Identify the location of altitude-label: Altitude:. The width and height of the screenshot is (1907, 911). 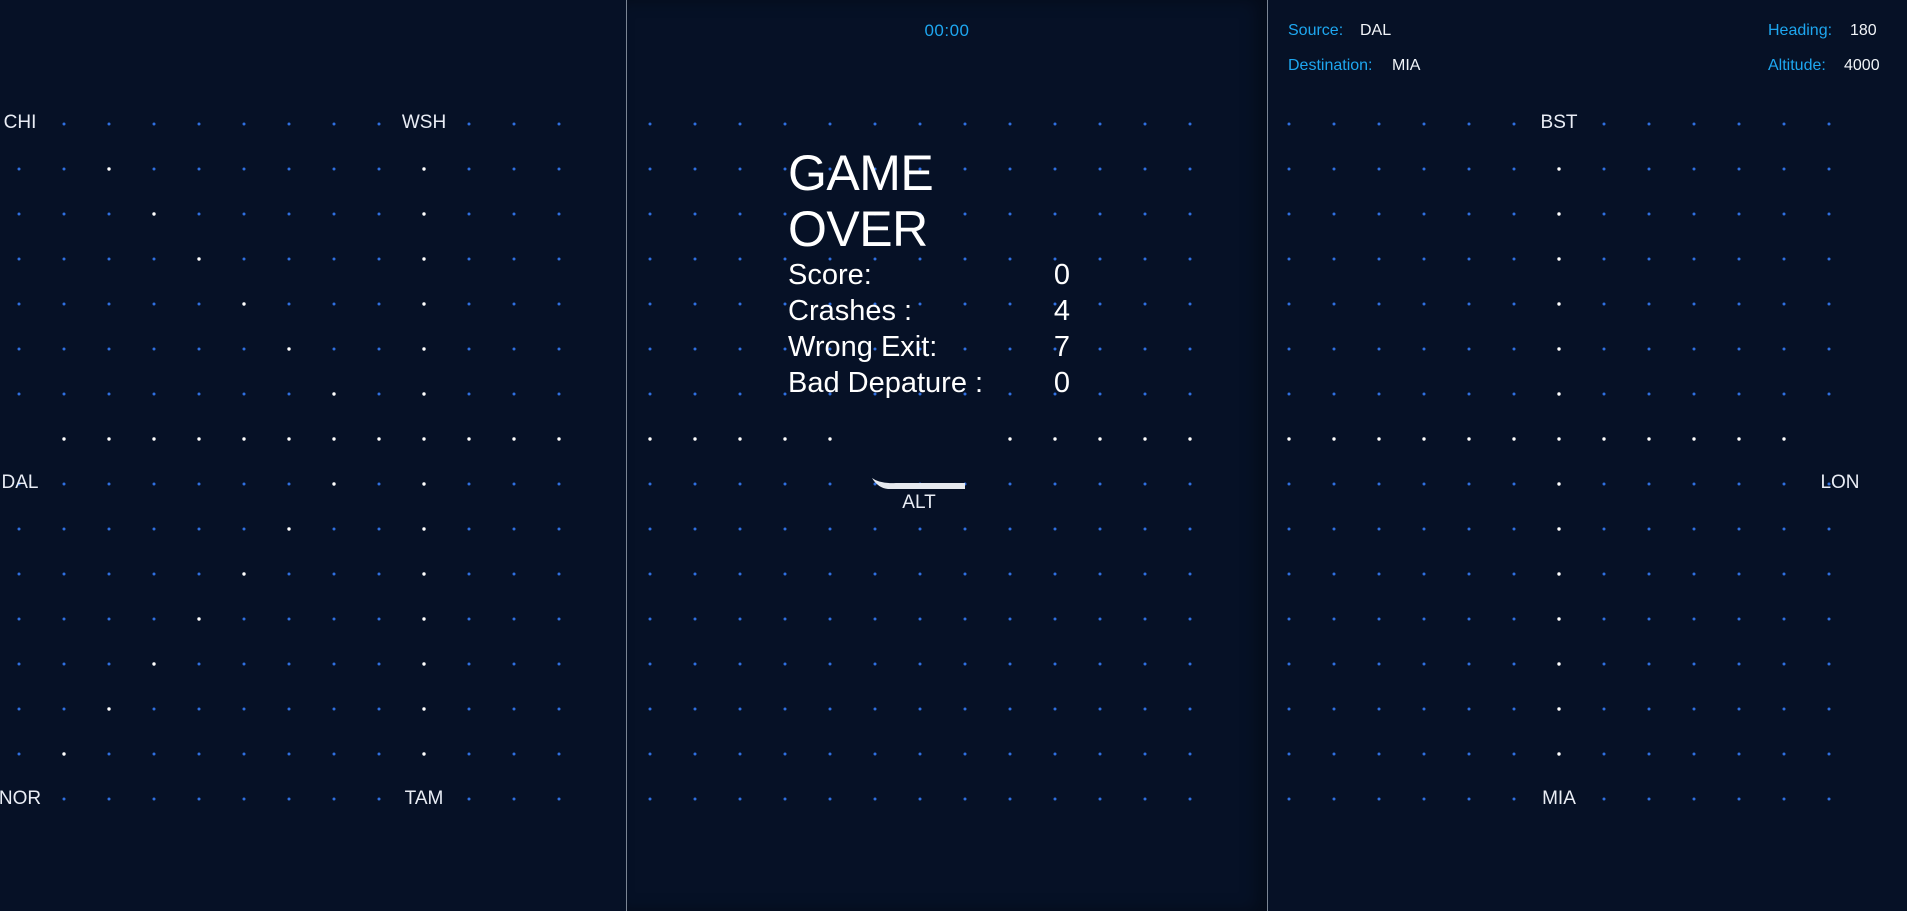
(1797, 65).